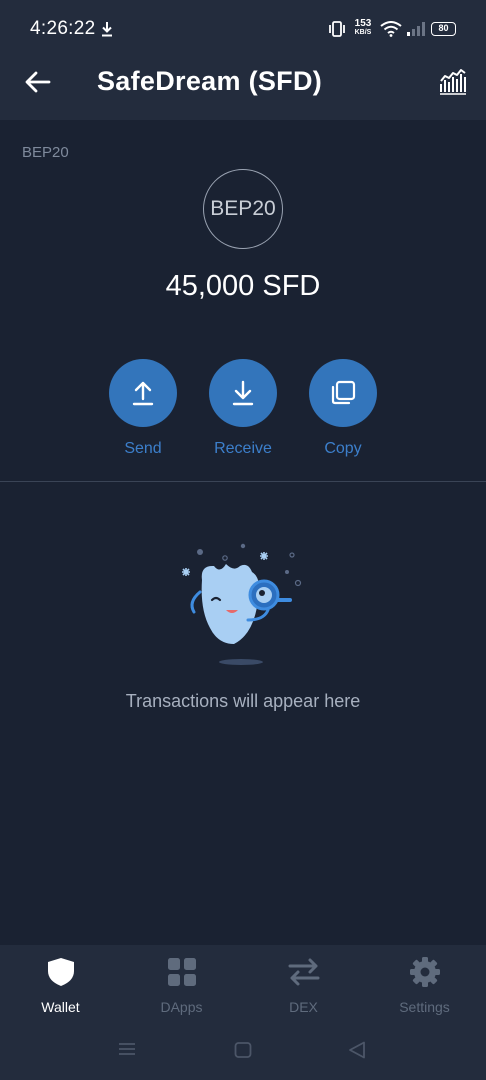 This screenshot has width=486, height=1080. Describe the element at coordinates (181, 972) in the screenshot. I see `grid-icon` at that location.